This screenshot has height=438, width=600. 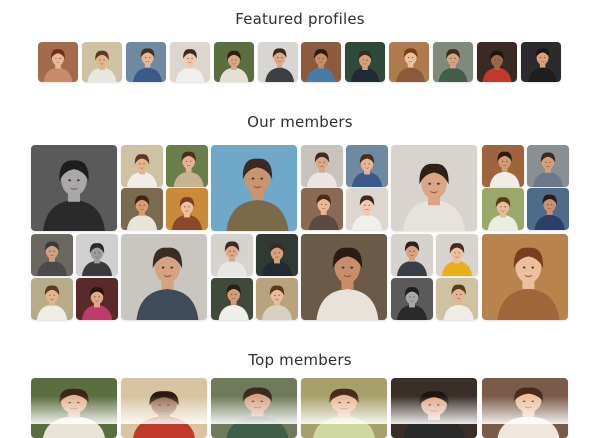 I want to click on avatar-woman-smiling-2-icon, so click(x=525, y=408).